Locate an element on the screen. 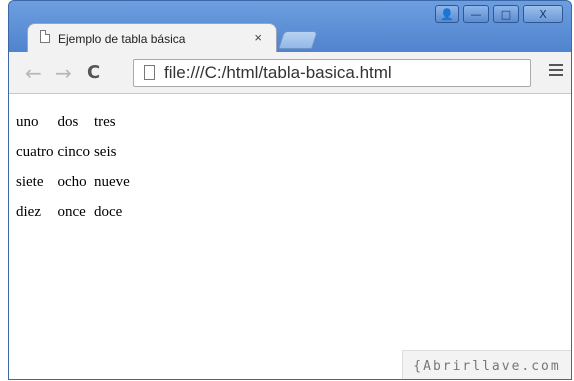 The width and height of the screenshot is (574, 381). minimize-button: — is located at coordinates (476, 14).